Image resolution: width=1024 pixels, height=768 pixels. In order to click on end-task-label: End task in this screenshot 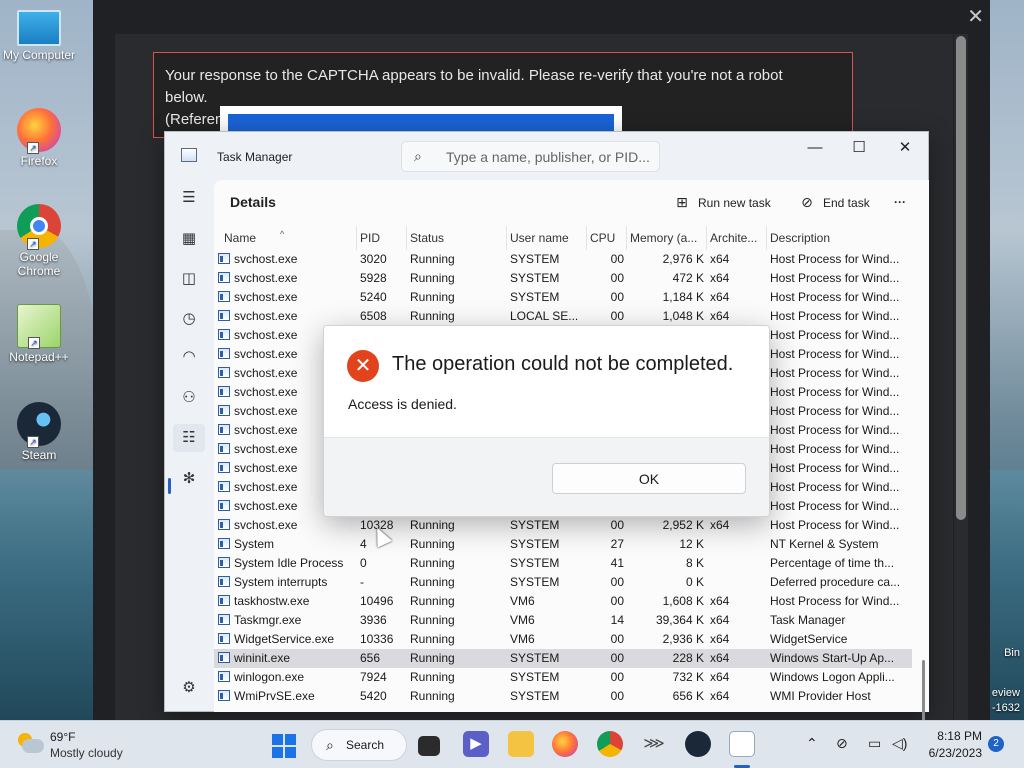, I will do `click(846, 203)`.